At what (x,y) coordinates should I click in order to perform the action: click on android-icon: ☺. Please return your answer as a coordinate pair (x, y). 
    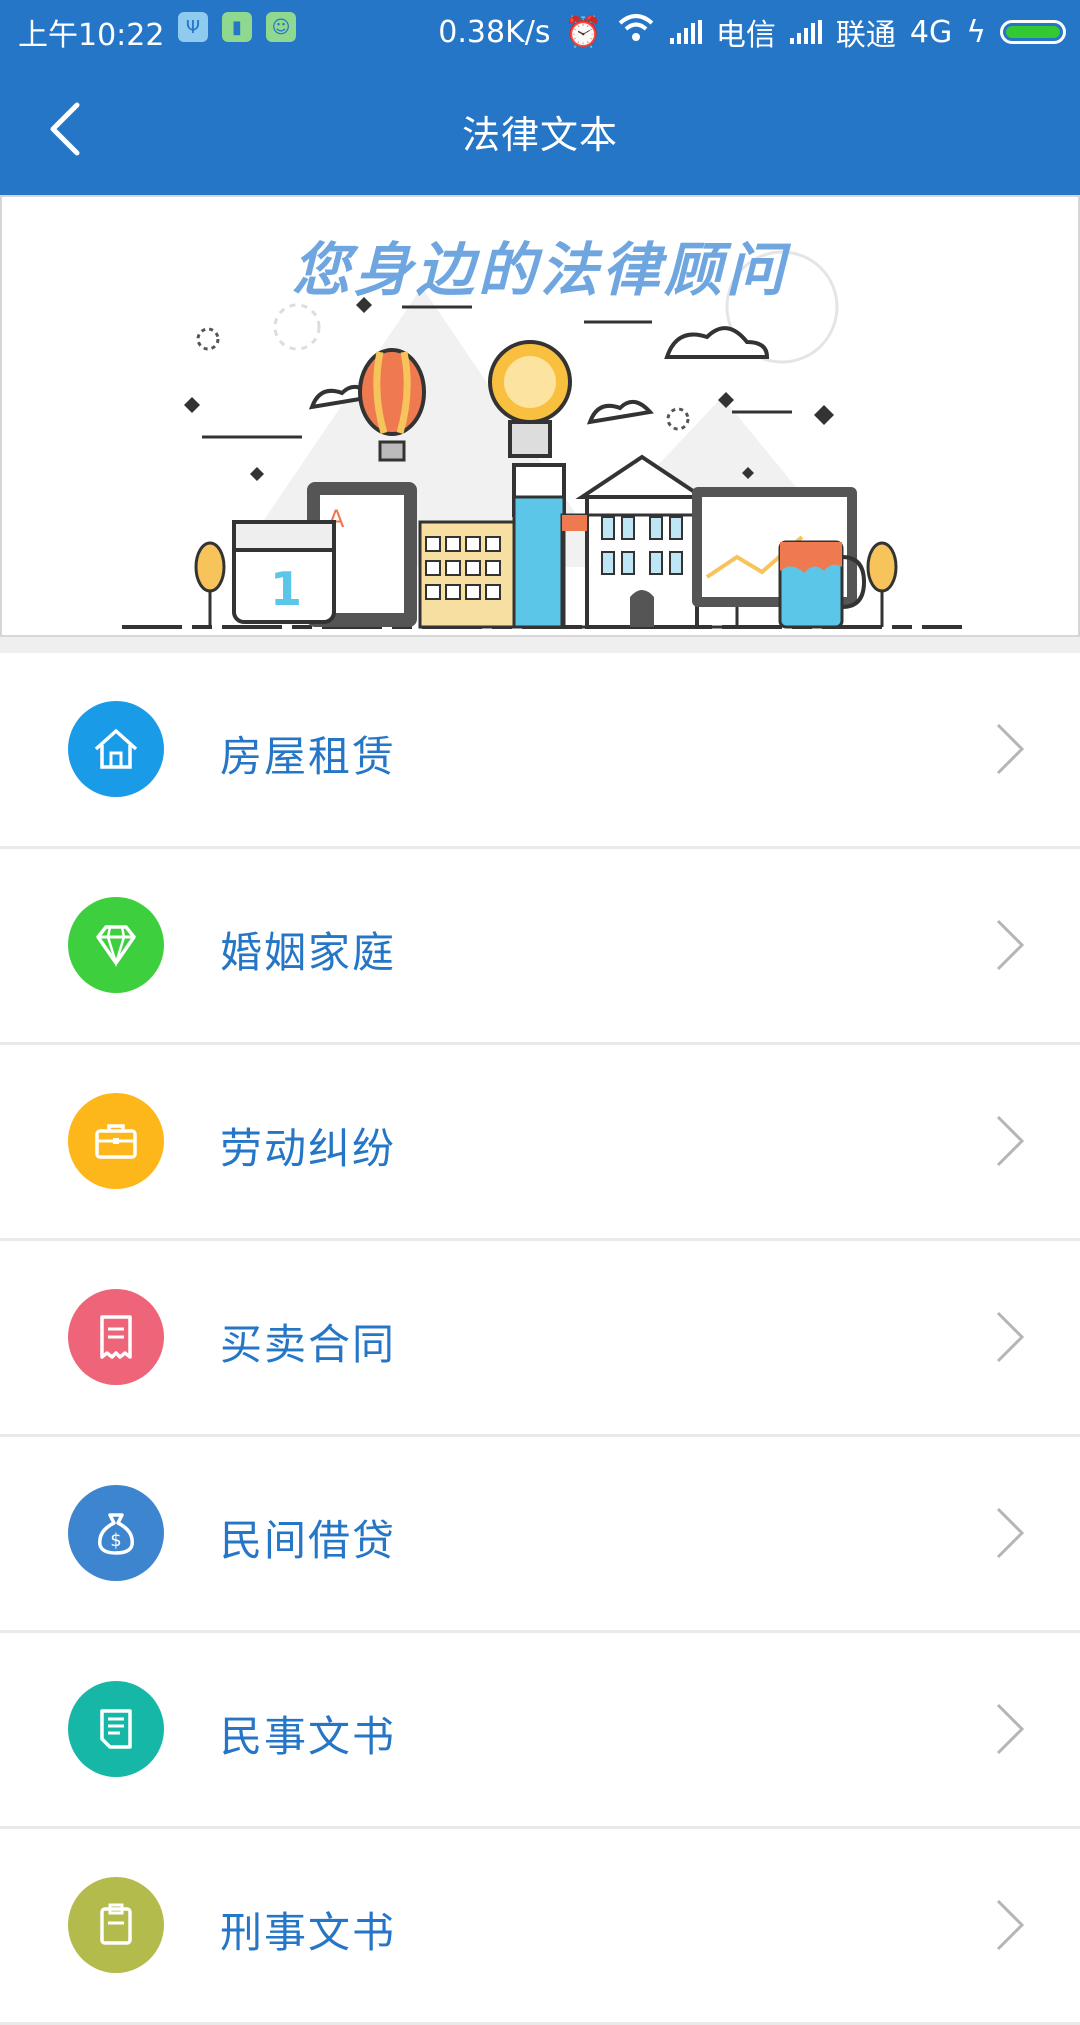
    Looking at the image, I should click on (281, 27).